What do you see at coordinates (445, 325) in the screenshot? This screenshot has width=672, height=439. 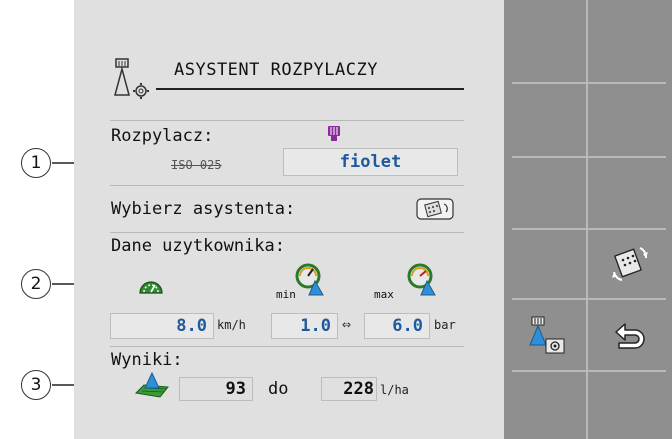 I see `pressure-unit: bar` at bounding box center [445, 325].